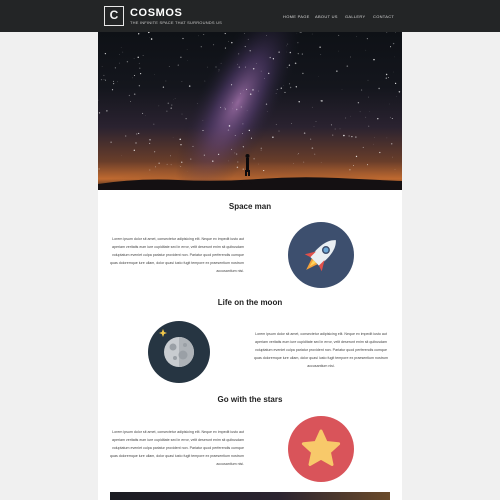  I want to click on section-title-space-man: Space man, so click(250, 206).